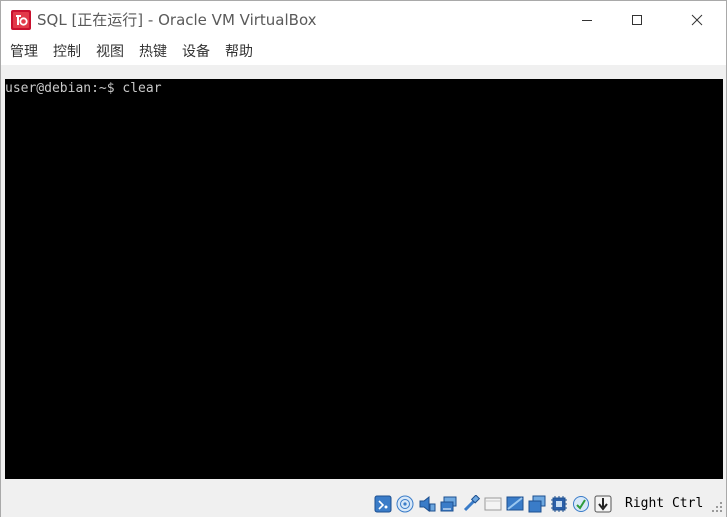  I want to click on hard-disk-icon, so click(383, 504).